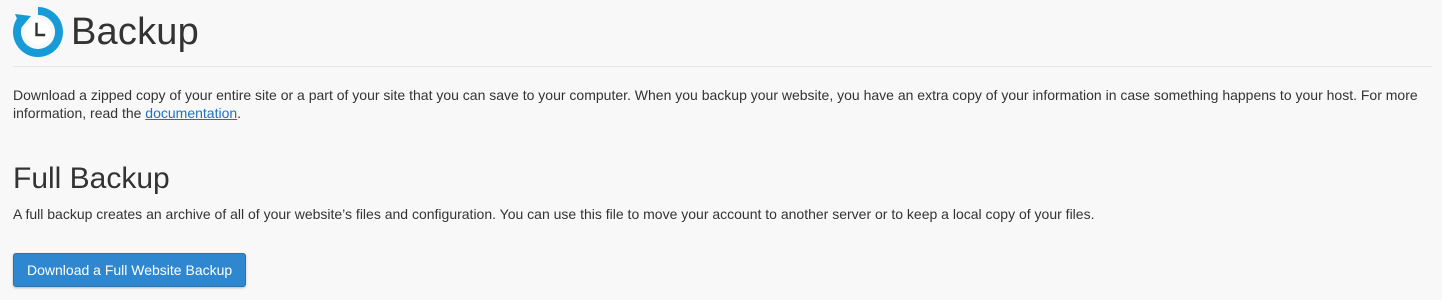  Describe the element at coordinates (38, 32) in the screenshot. I see `backup-clock-icon` at that location.